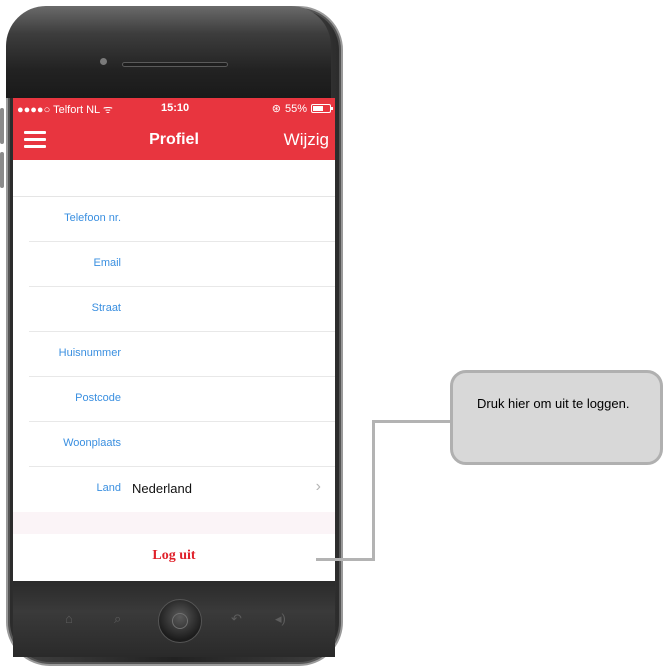  What do you see at coordinates (174, 139) in the screenshot?
I see `navigation-bar: Profiel Wijzig` at bounding box center [174, 139].